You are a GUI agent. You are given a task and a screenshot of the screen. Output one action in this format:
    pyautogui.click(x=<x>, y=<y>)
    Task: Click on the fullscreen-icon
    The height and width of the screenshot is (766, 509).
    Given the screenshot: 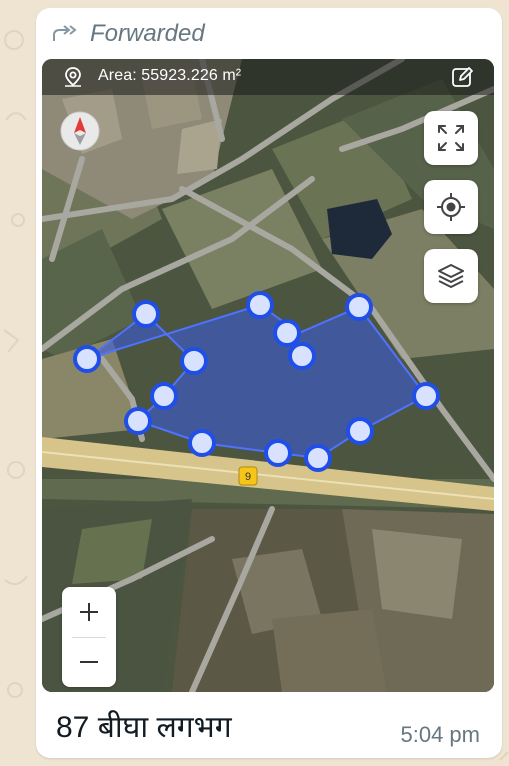 What is the action you would take?
    pyautogui.click(x=451, y=138)
    